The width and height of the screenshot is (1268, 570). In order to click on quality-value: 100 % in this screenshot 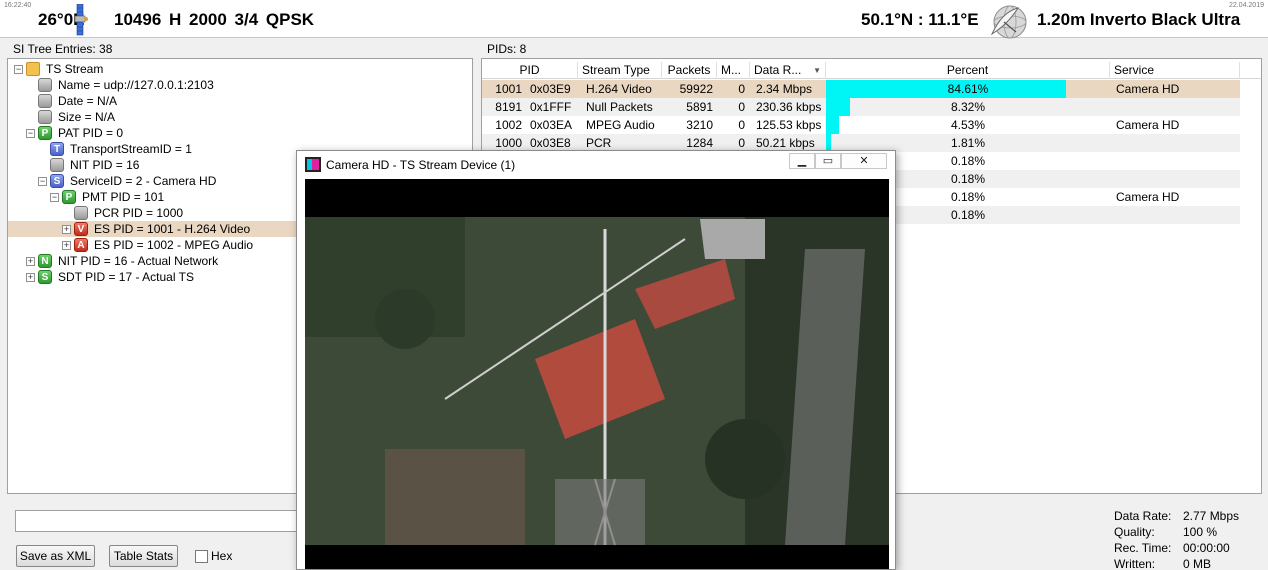, I will do `click(1200, 532)`.